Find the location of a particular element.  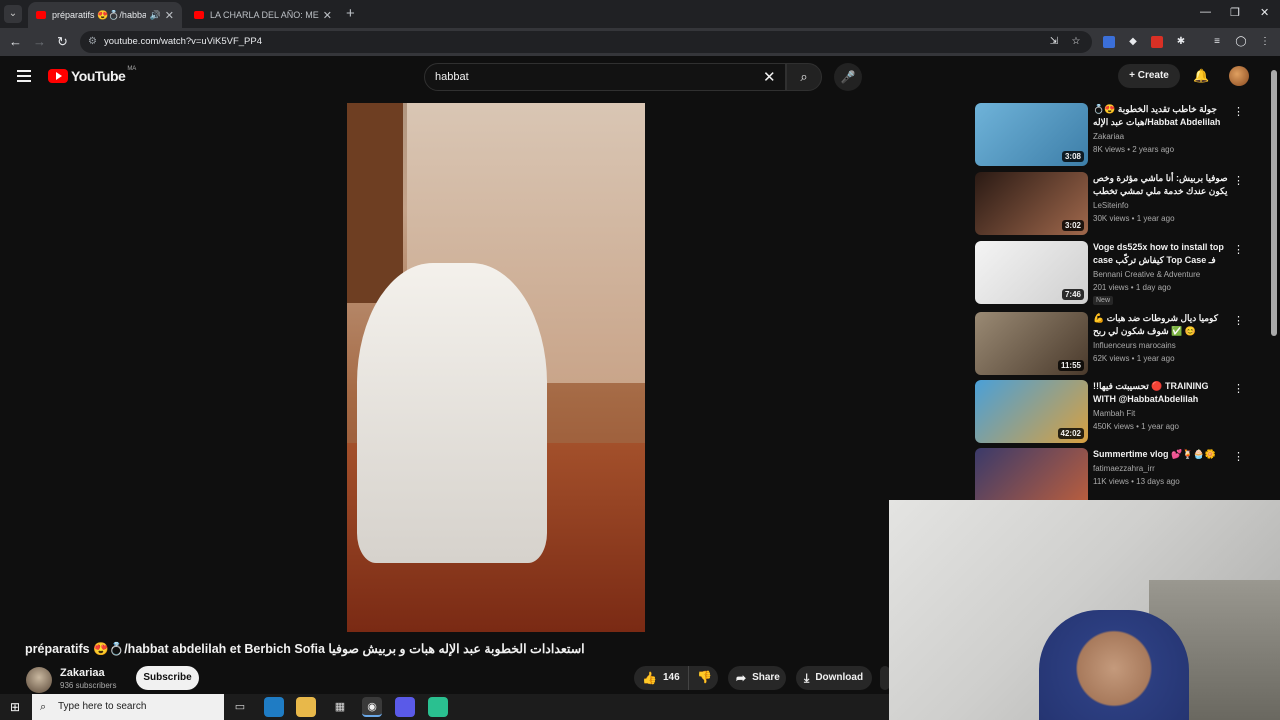

hamburger-menu-icon is located at coordinates (24, 76).